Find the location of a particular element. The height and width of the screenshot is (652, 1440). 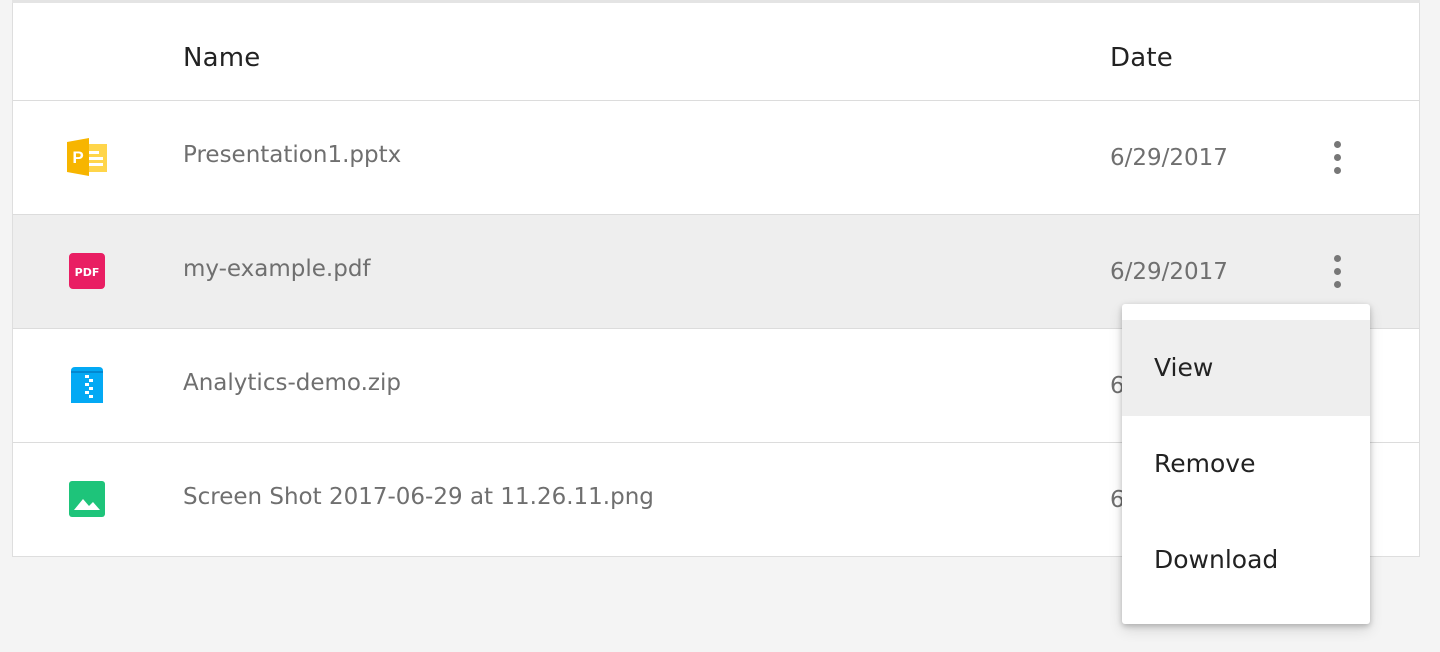

file-name: Presentation1.pptx is located at coordinates (292, 157).